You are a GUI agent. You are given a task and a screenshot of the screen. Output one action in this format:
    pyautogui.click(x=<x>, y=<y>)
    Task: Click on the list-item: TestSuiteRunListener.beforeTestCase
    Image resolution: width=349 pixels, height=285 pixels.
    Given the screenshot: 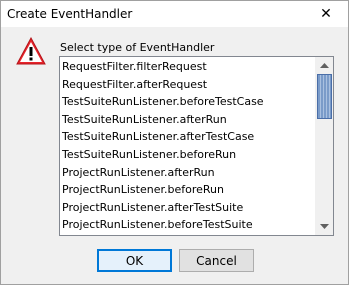 What is the action you would take?
    pyautogui.click(x=163, y=102)
    